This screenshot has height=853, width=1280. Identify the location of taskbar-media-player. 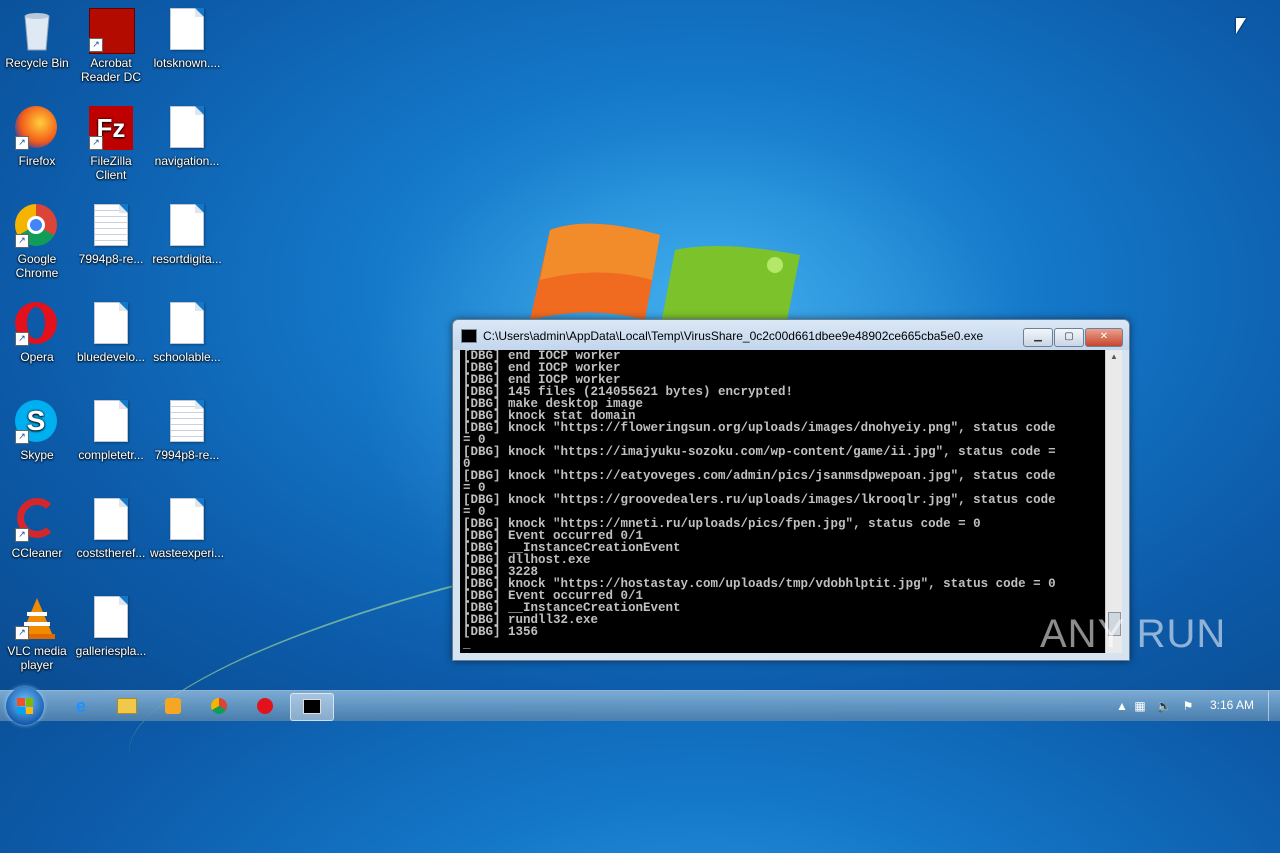
(173, 706).